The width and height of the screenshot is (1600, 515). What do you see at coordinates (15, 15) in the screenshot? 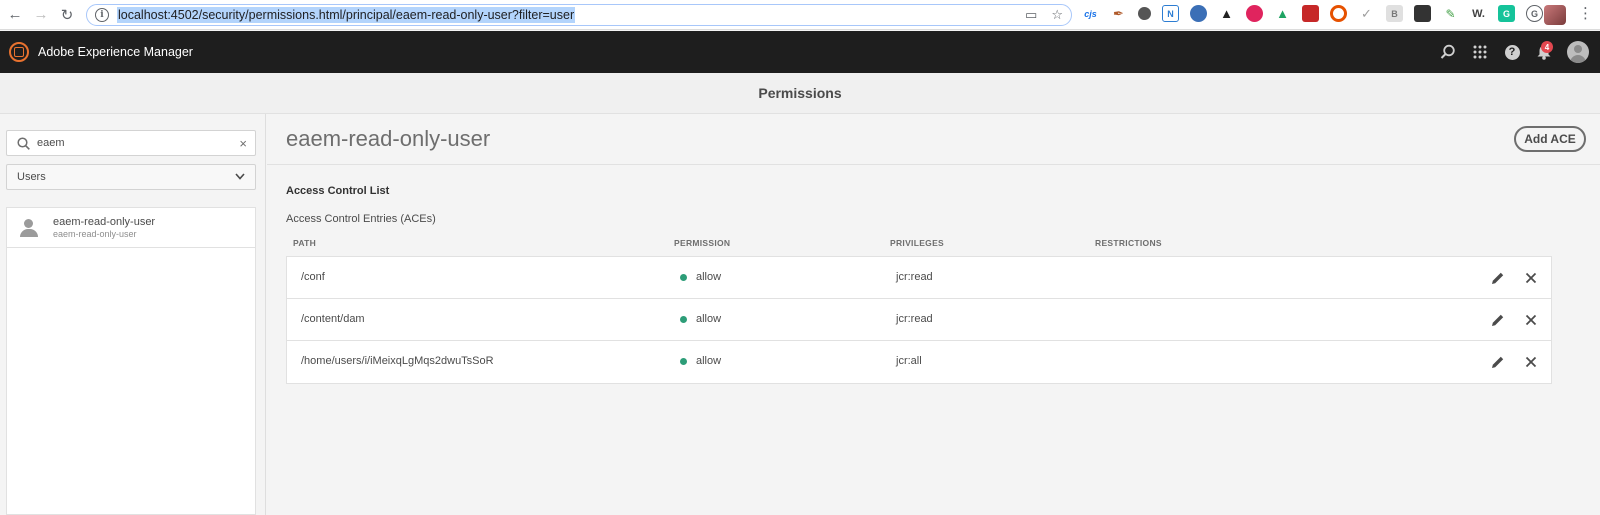
I see `back-icon: ←` at bounding box center [15, 15].